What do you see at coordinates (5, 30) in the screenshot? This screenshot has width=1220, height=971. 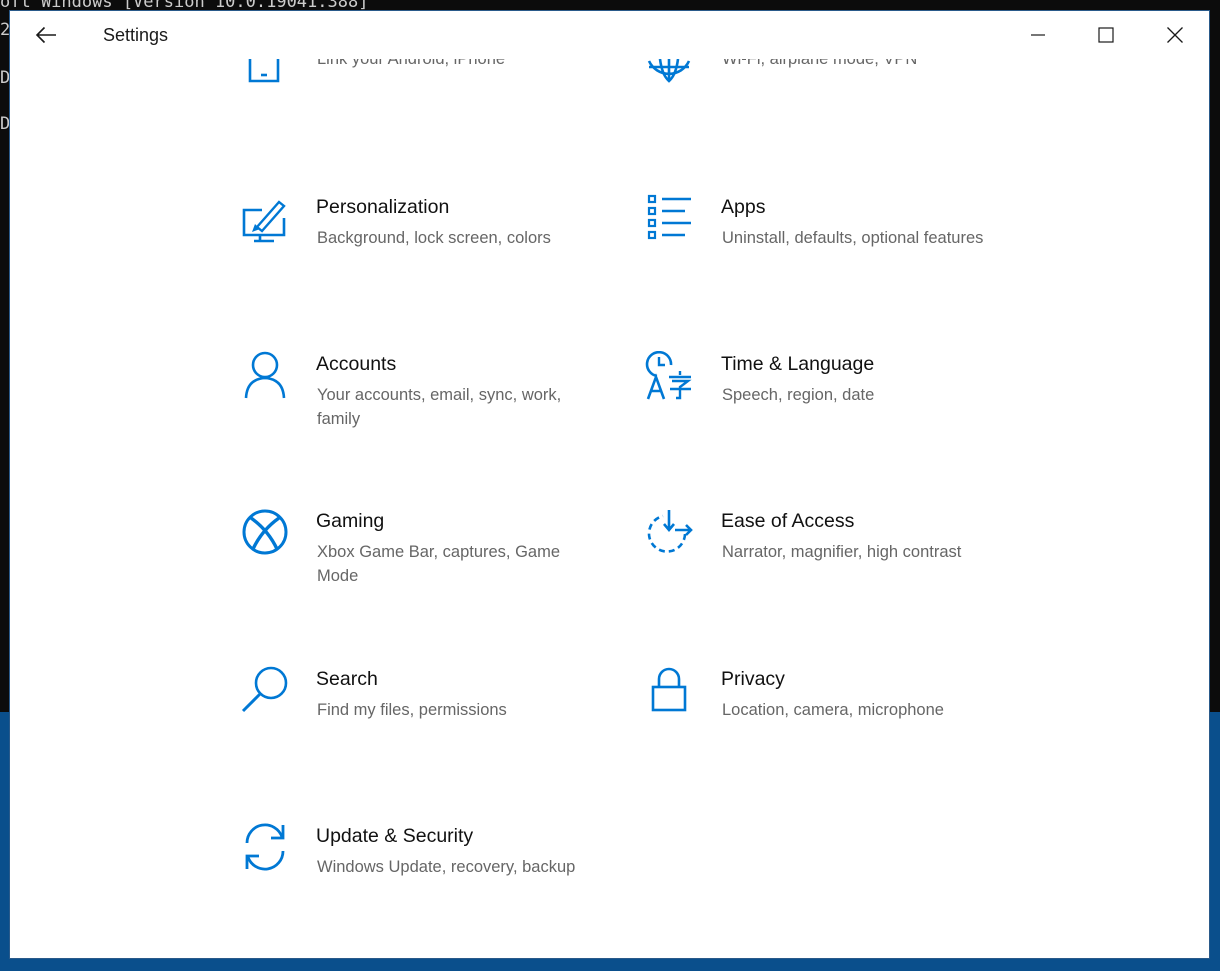 I see `console-line: 2` at bounding box center [5, 30].